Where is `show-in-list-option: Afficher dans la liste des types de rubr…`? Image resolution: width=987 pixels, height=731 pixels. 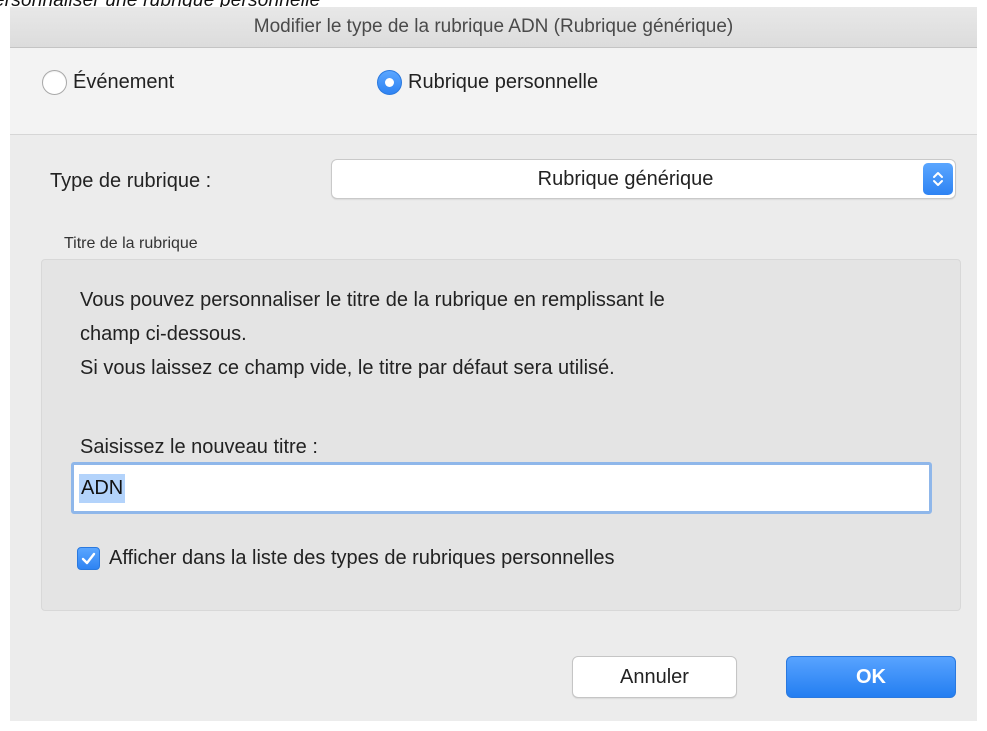 show-in-list-option: Afficher dans la liste des types de rubr… is located at coordinates (345, 558).